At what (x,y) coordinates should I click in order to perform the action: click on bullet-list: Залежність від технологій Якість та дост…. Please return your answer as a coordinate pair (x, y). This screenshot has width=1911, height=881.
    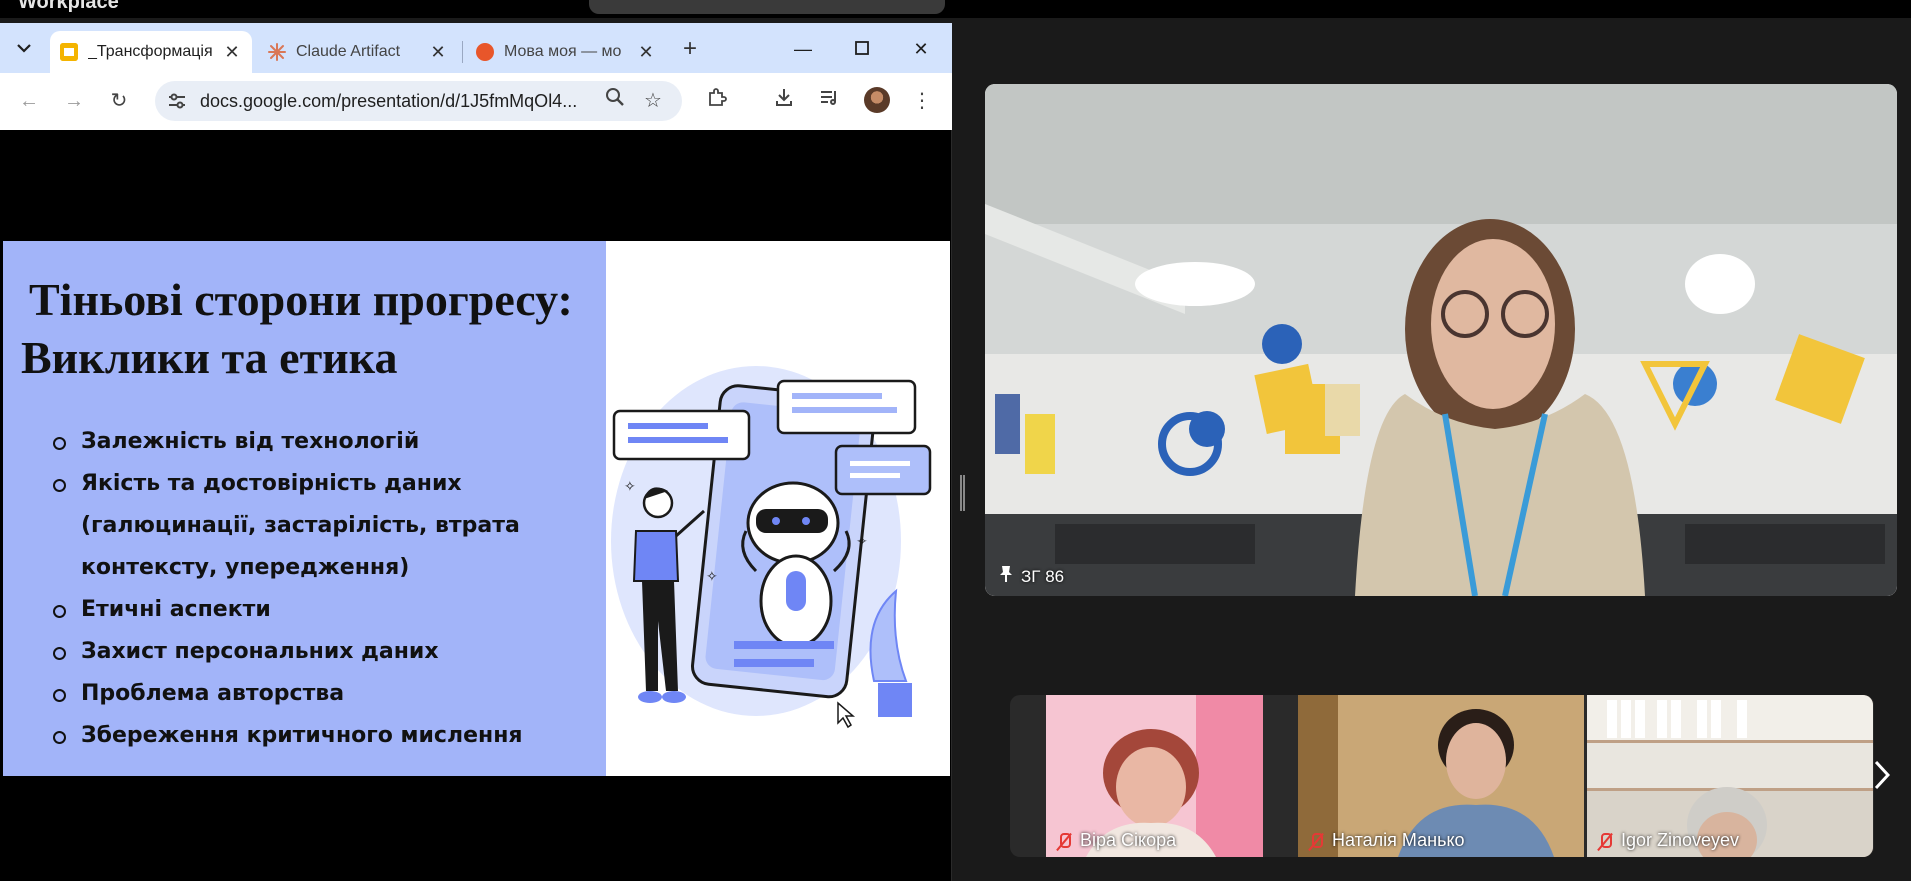
    Looking at the image, I should click on (313, 589).